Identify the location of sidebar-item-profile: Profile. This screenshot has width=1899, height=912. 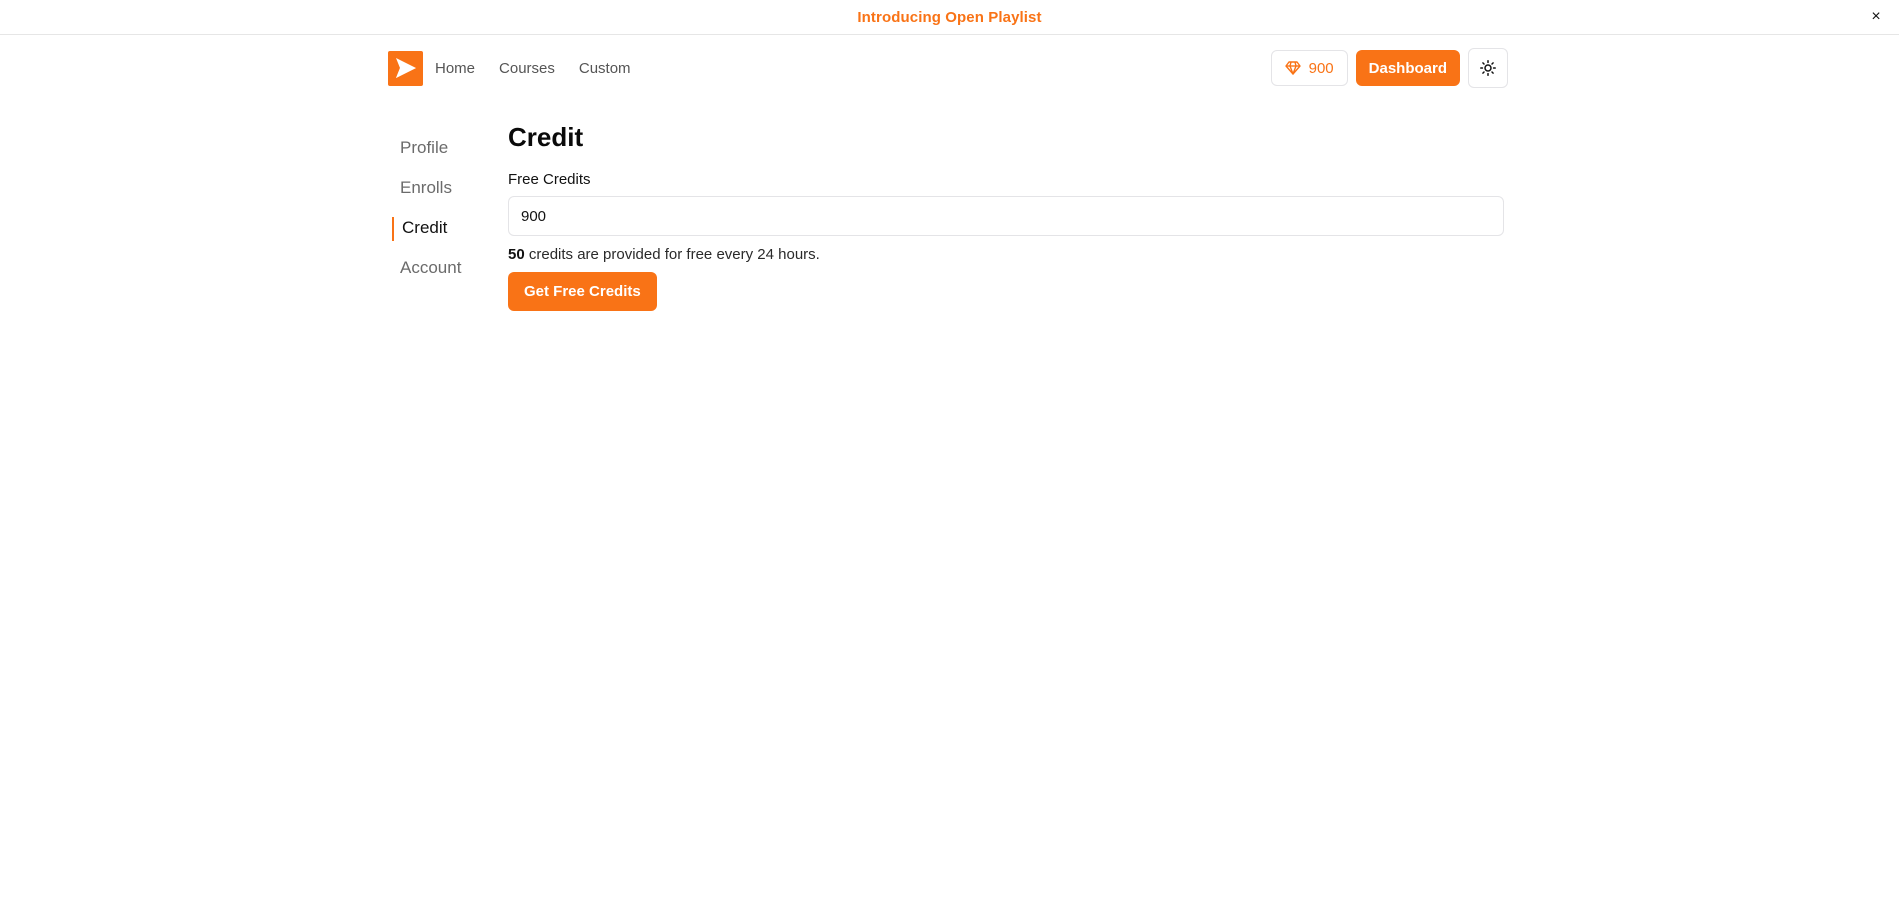
(440, 148).